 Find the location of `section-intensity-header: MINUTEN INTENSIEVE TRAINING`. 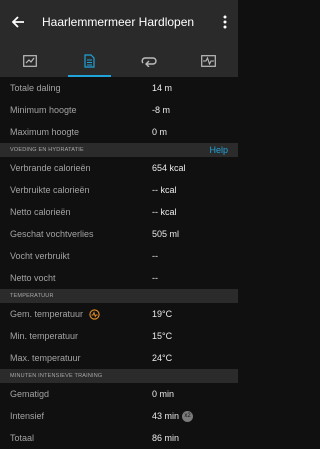

section-intensity-header: MINUTEN INTENSIEVE TRAINING is located at coordinates (119, 376).